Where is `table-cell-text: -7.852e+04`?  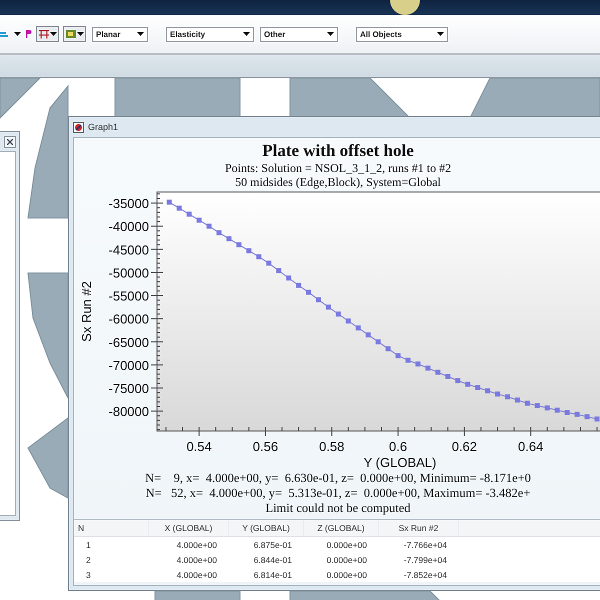 table-cell-text: -7.852e+04 is located at coordinates (425, 575).